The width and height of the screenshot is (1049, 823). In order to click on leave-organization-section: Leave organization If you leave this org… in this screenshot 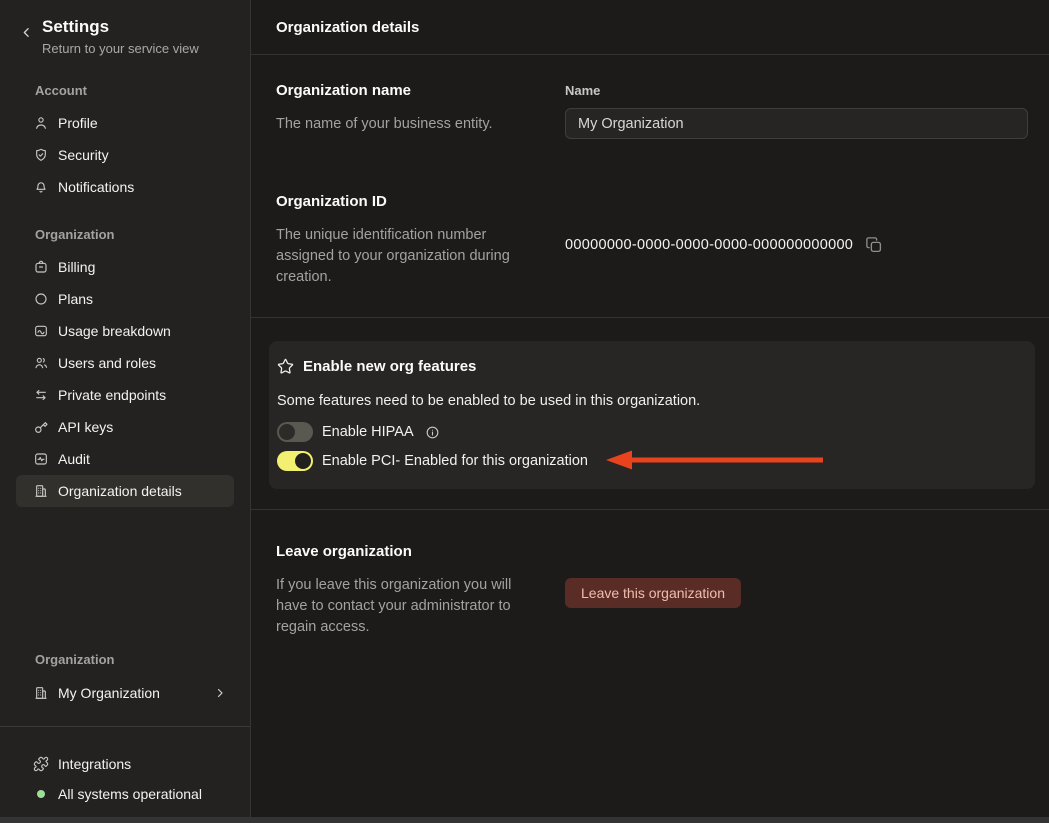, I will do `click(652, 591)`.